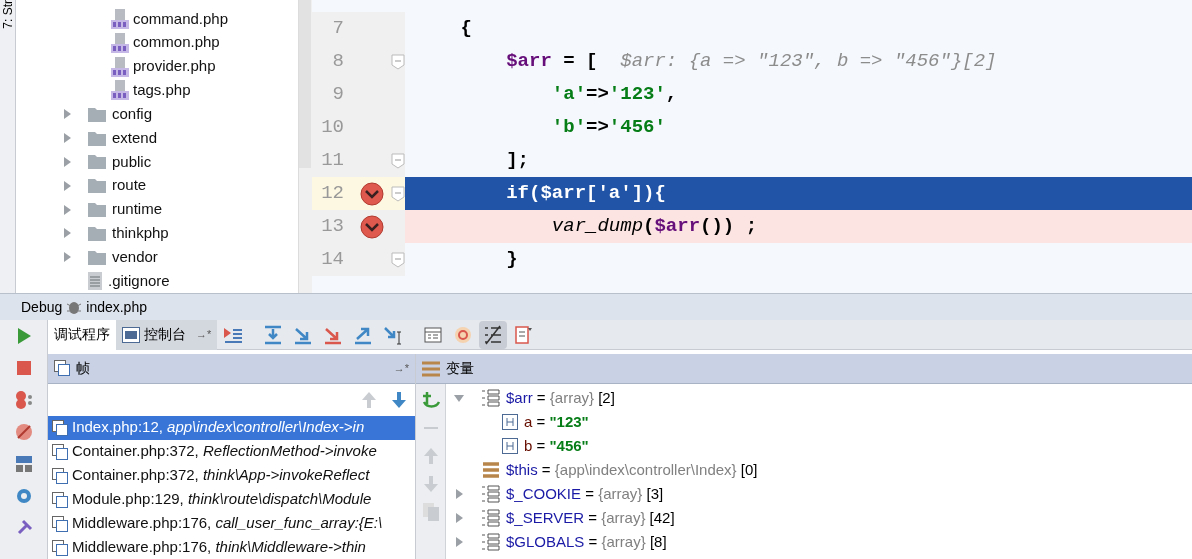 This screenshot has width=1192, height=559. Describe the element at coordinates (614, 95) in the screenshot. I see `code-line: 'a'=>'123',` at that location.